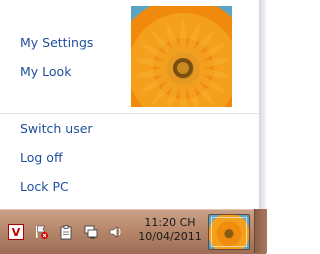 This screenshot has width=320, height=254. I want to click on speaker-icon, so click(116, 232).